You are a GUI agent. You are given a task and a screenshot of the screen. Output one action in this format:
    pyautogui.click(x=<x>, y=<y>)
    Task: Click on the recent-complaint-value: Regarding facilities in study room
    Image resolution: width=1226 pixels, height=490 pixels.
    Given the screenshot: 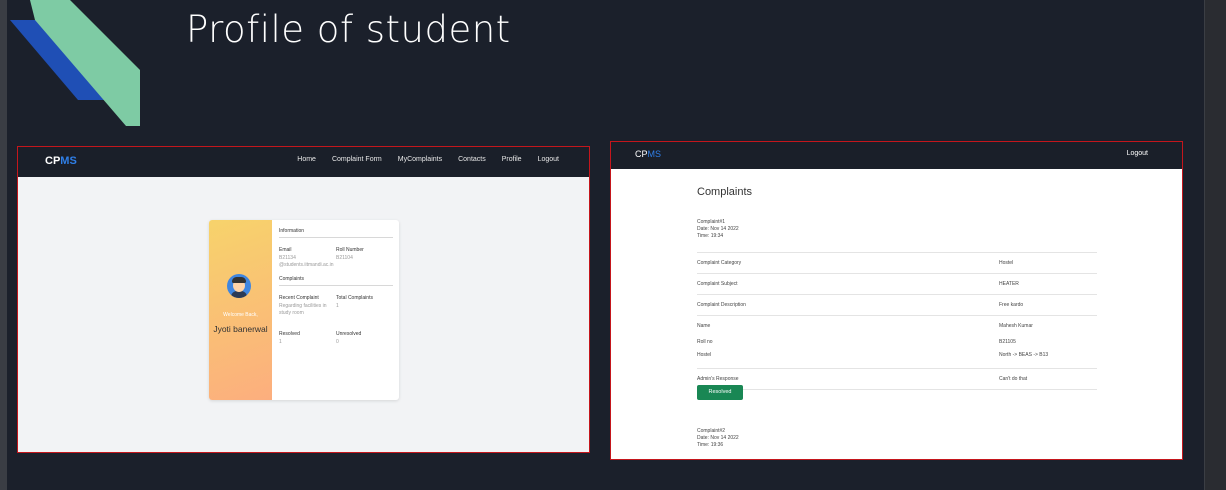 What is the action you would take?
    pyautogui.click(x=303, y=309)
    